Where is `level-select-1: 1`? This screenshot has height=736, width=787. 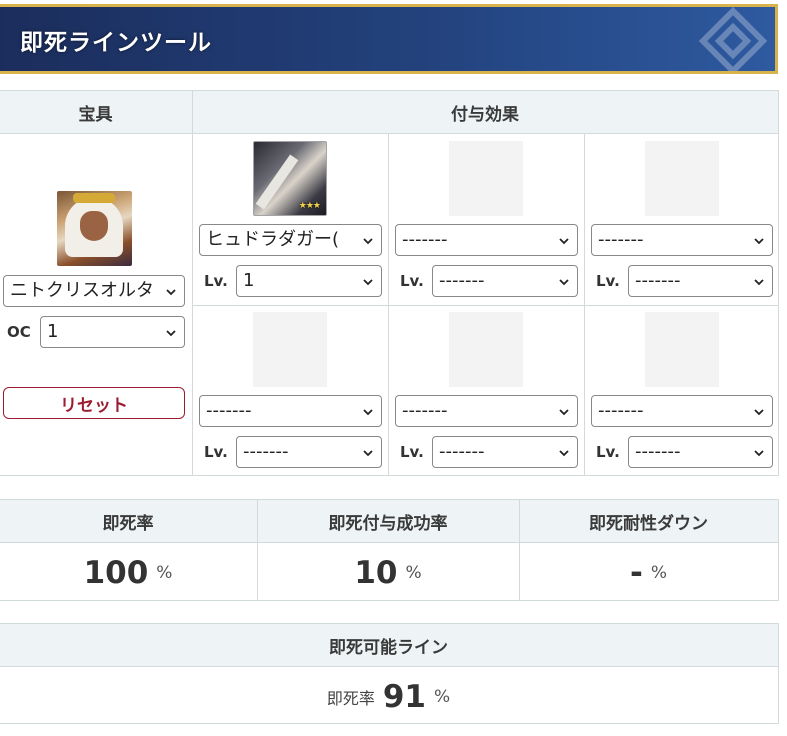 level-select-1: 1 is located at coordinates (309, 281).